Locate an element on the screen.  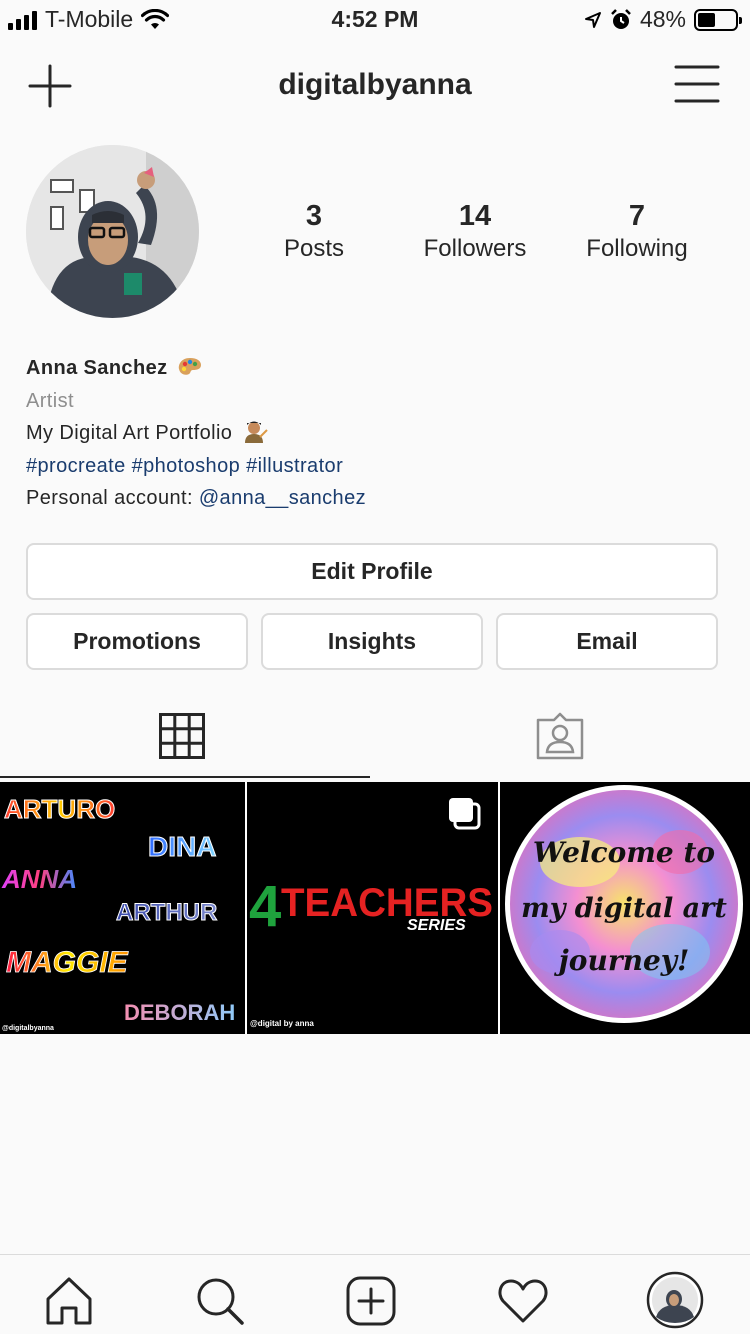
post-tile: 4 TEACHERS SERIES @digital by anna is located at coordinates (372, 908).